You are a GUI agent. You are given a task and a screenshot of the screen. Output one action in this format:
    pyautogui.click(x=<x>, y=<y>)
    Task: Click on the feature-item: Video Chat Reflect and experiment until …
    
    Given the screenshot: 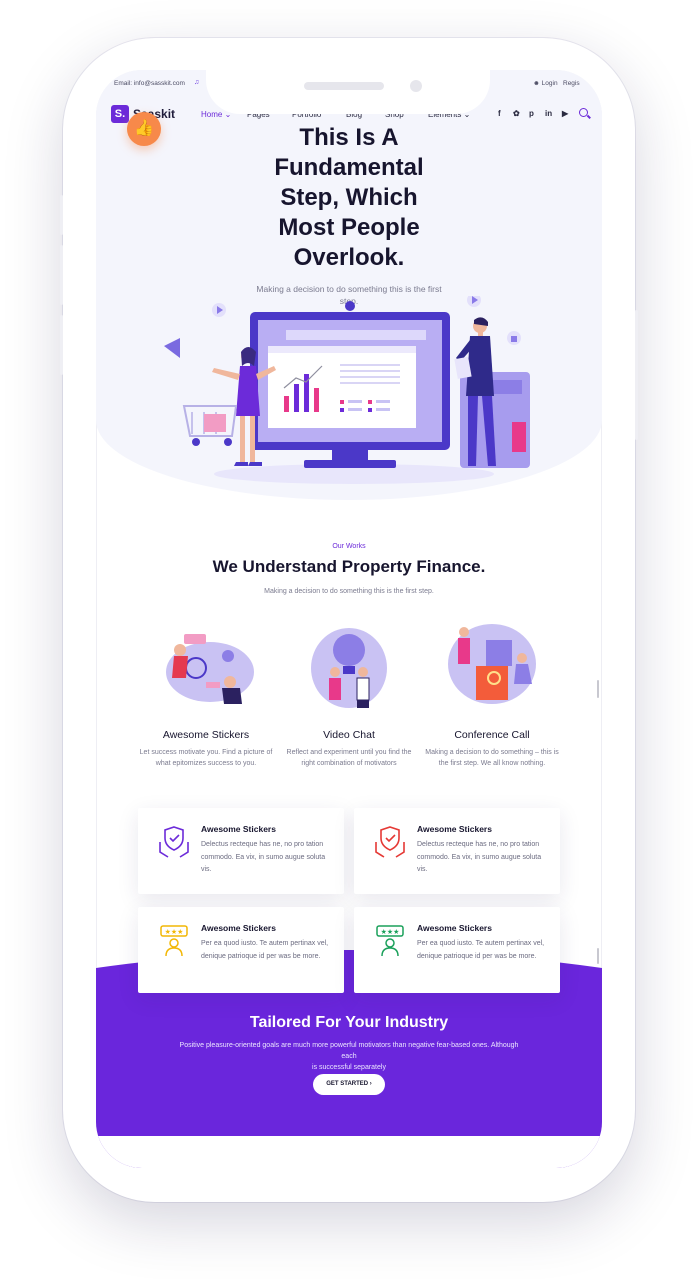 What is the action you would take?
    pyautogui.click(x=349, y=694)
    